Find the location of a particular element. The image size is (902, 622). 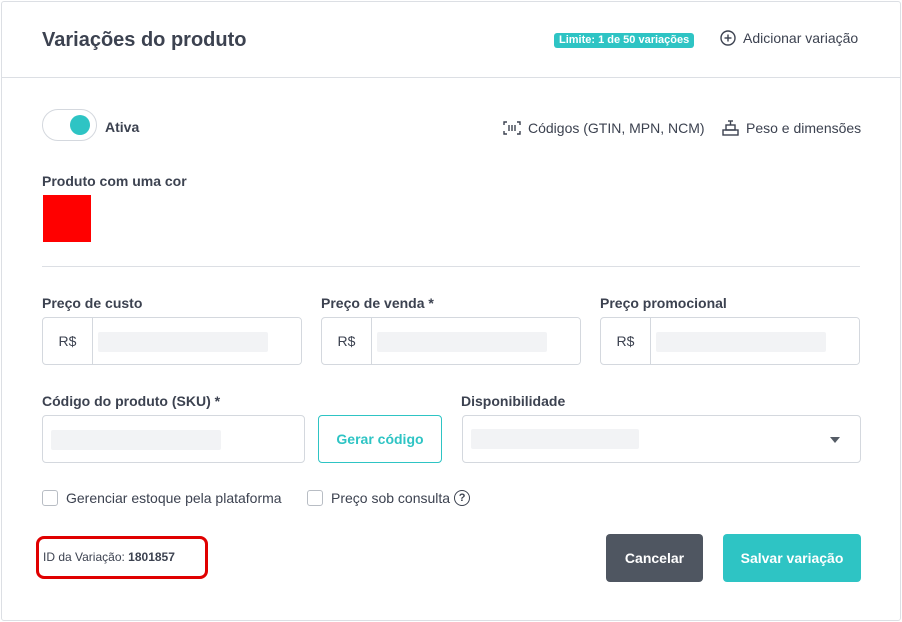

manage-stock-row: Gerenciar estoque pela plataforma is located at coordinates (162, 498).